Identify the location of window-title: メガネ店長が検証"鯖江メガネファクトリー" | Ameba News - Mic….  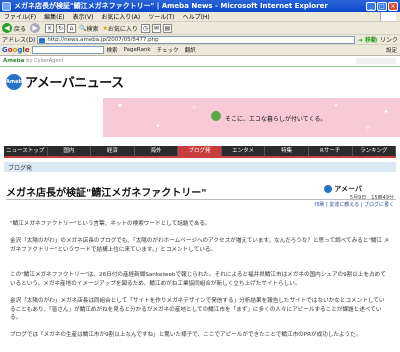
(171, 6).